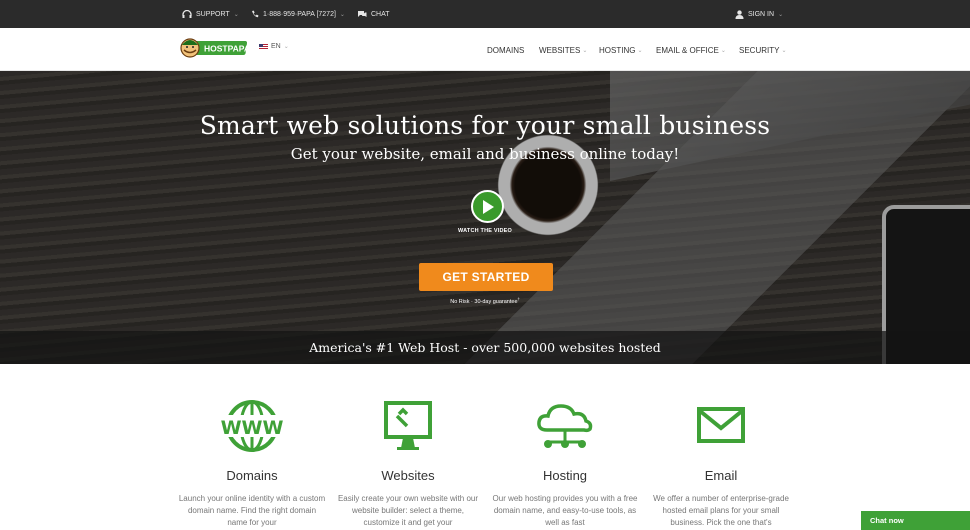 The width and height of the screenshot is (970, 530). I want to click on cloud-hosting-icon, so click(565, 426).